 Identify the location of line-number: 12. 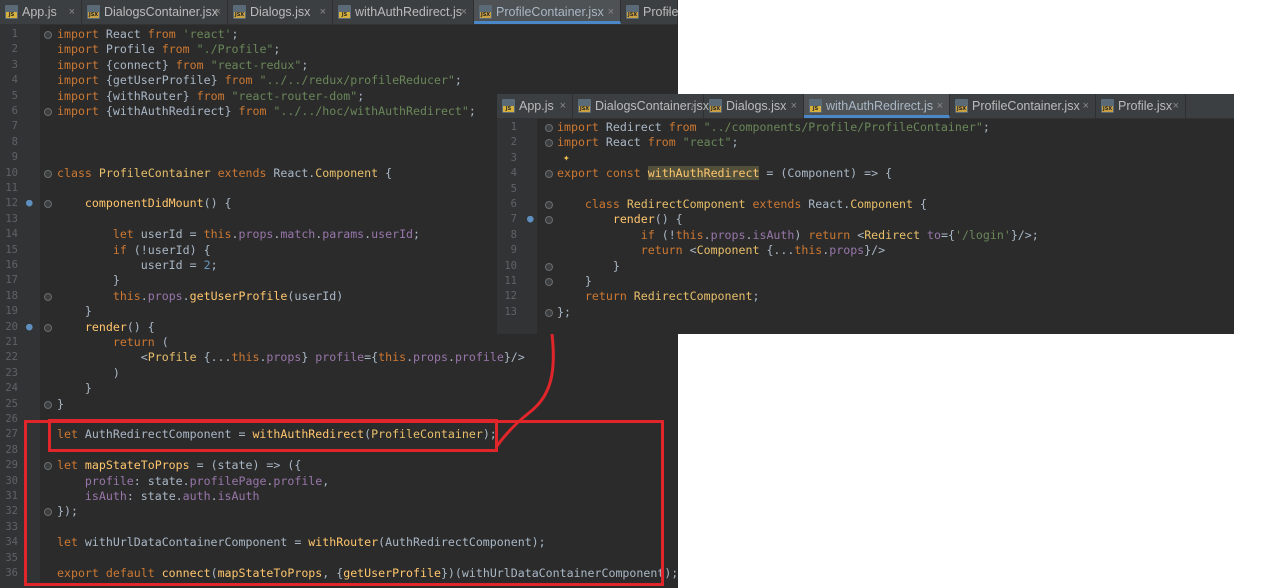
(510, 296).